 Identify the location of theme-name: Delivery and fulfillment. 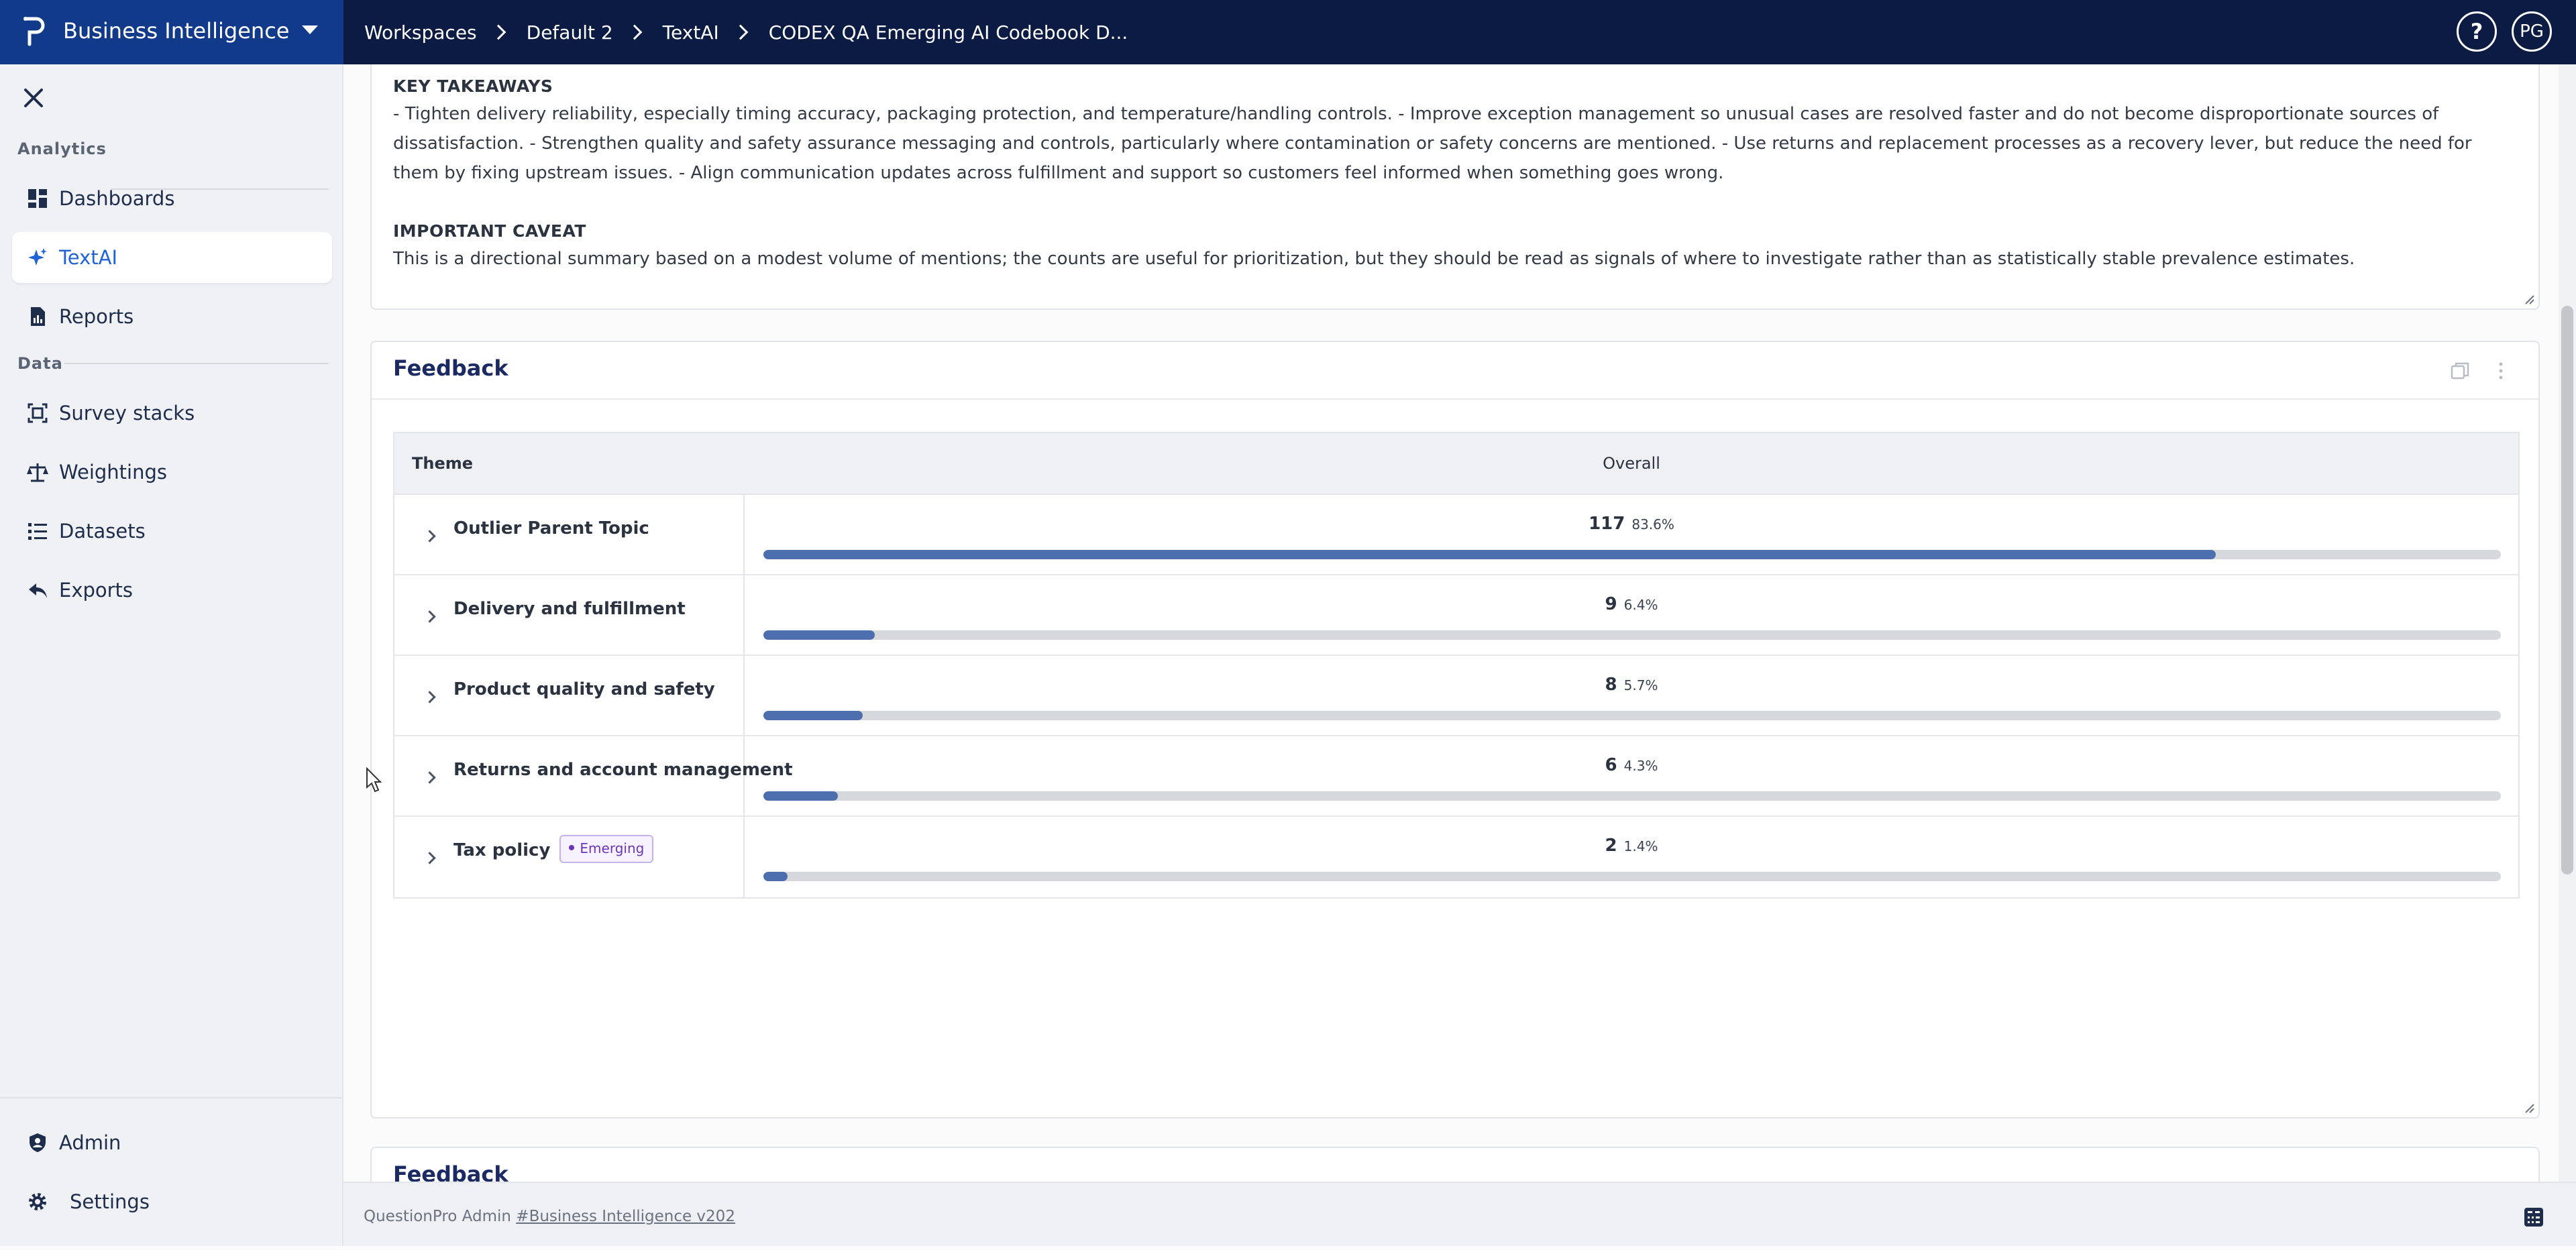
(569, 609).